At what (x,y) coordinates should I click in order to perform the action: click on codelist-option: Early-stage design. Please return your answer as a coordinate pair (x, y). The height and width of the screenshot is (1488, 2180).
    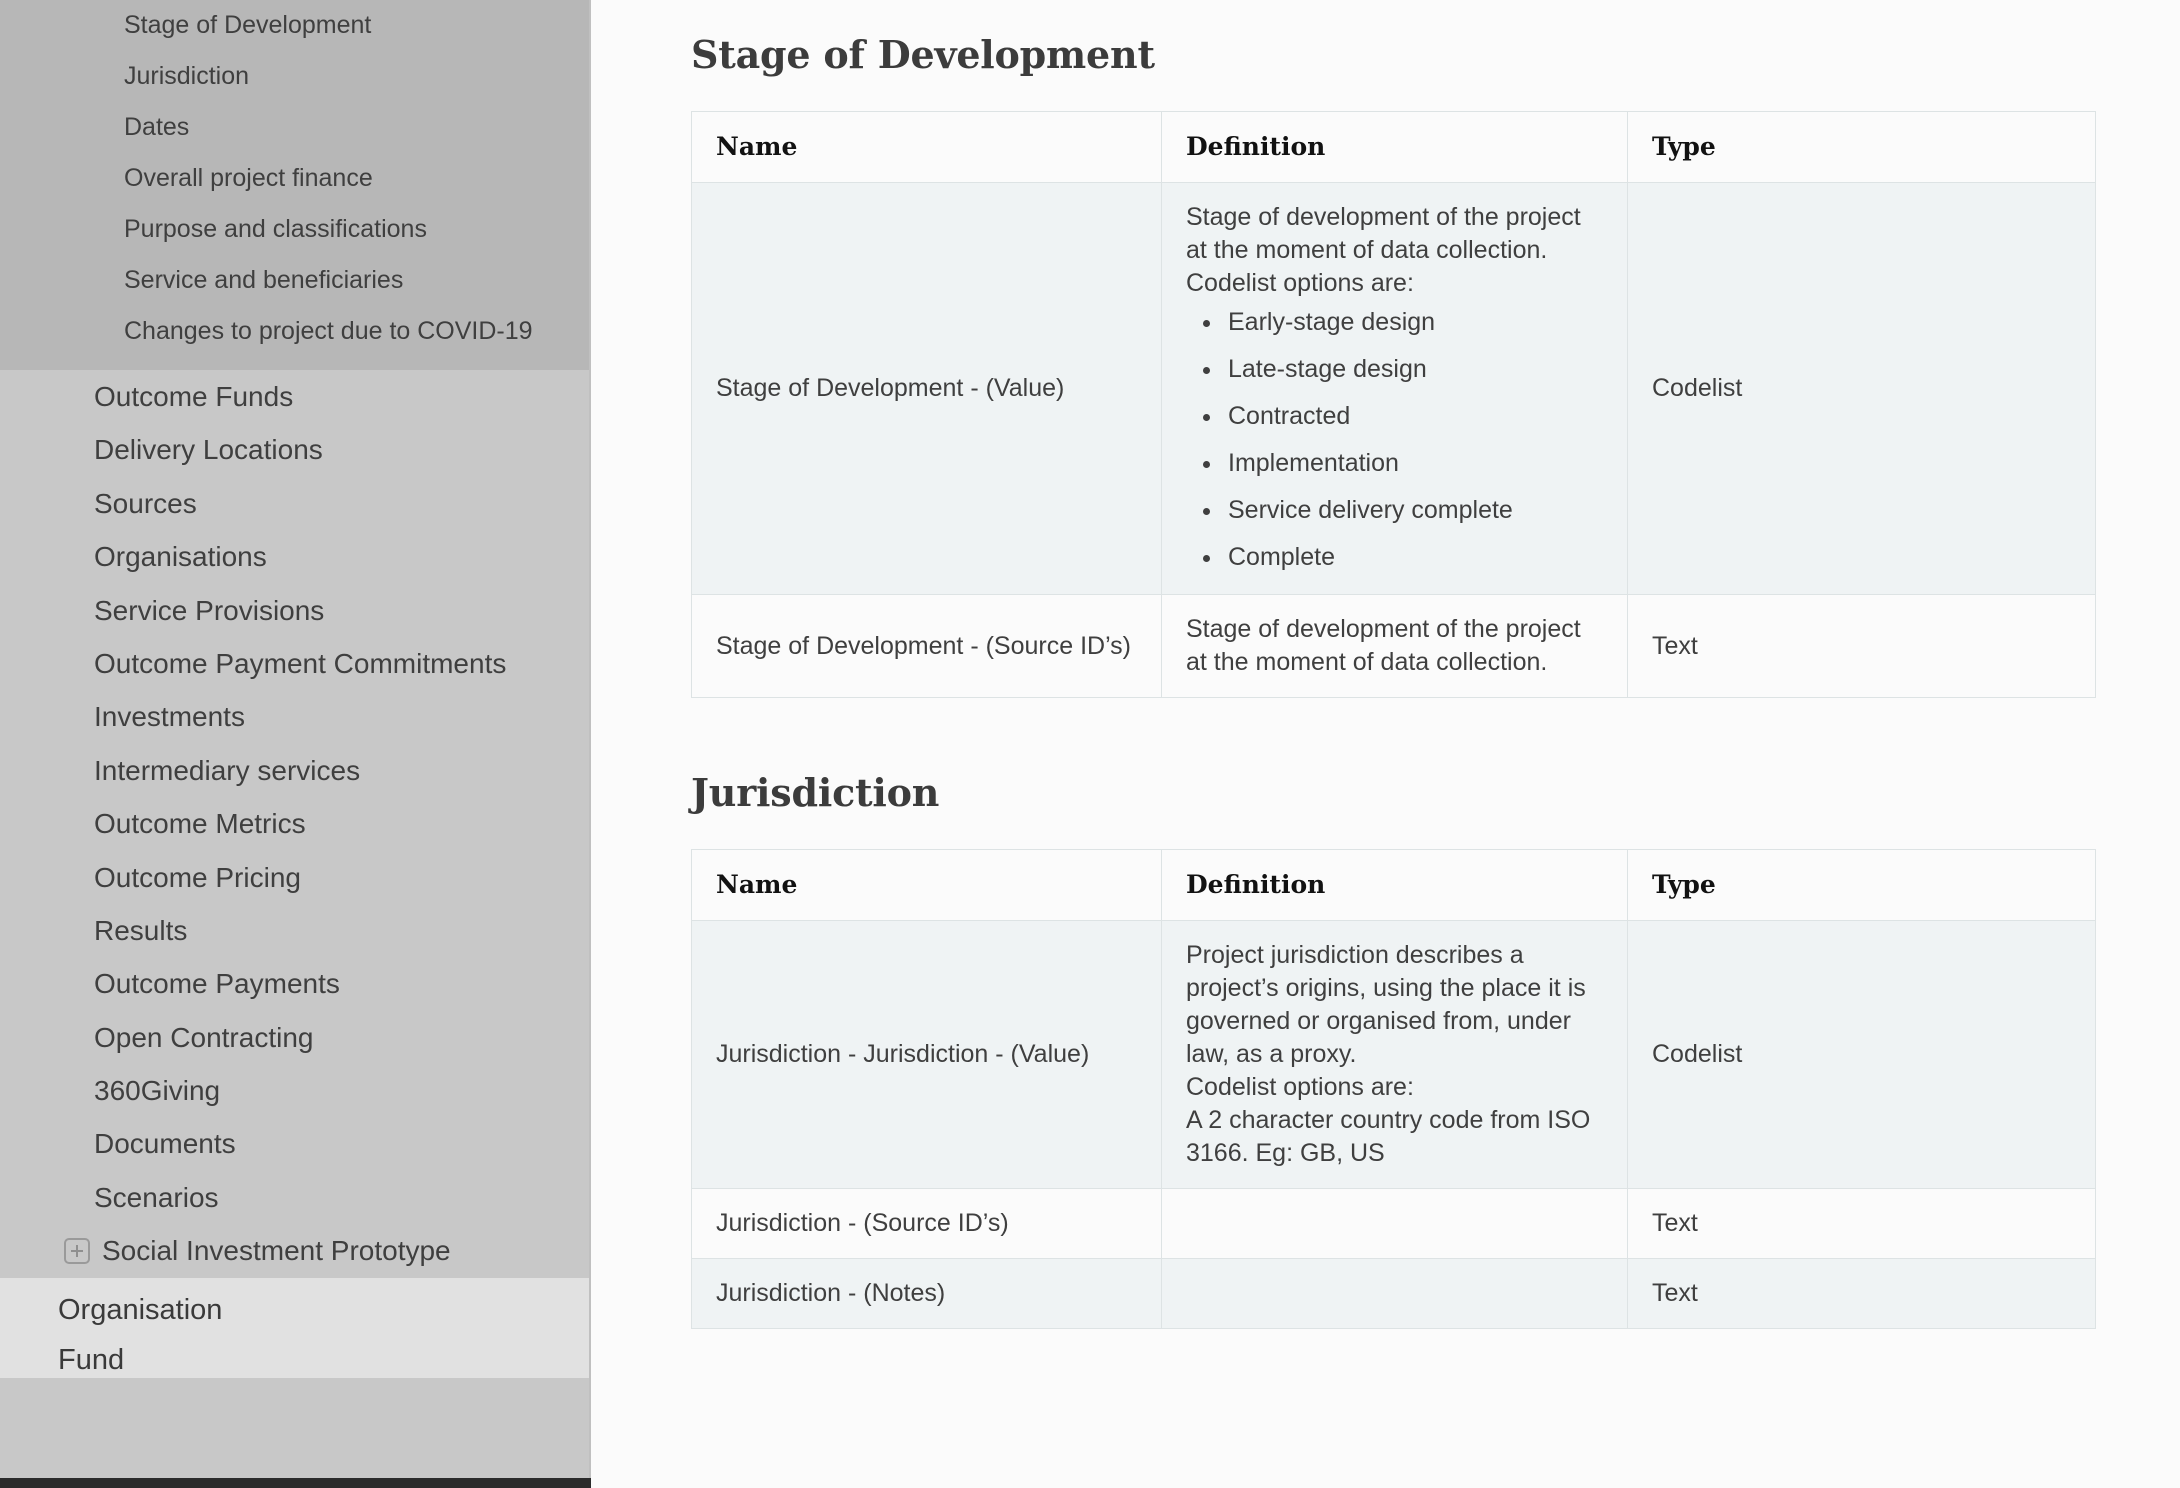
    Looking at the image, I should click on (1413, 322).